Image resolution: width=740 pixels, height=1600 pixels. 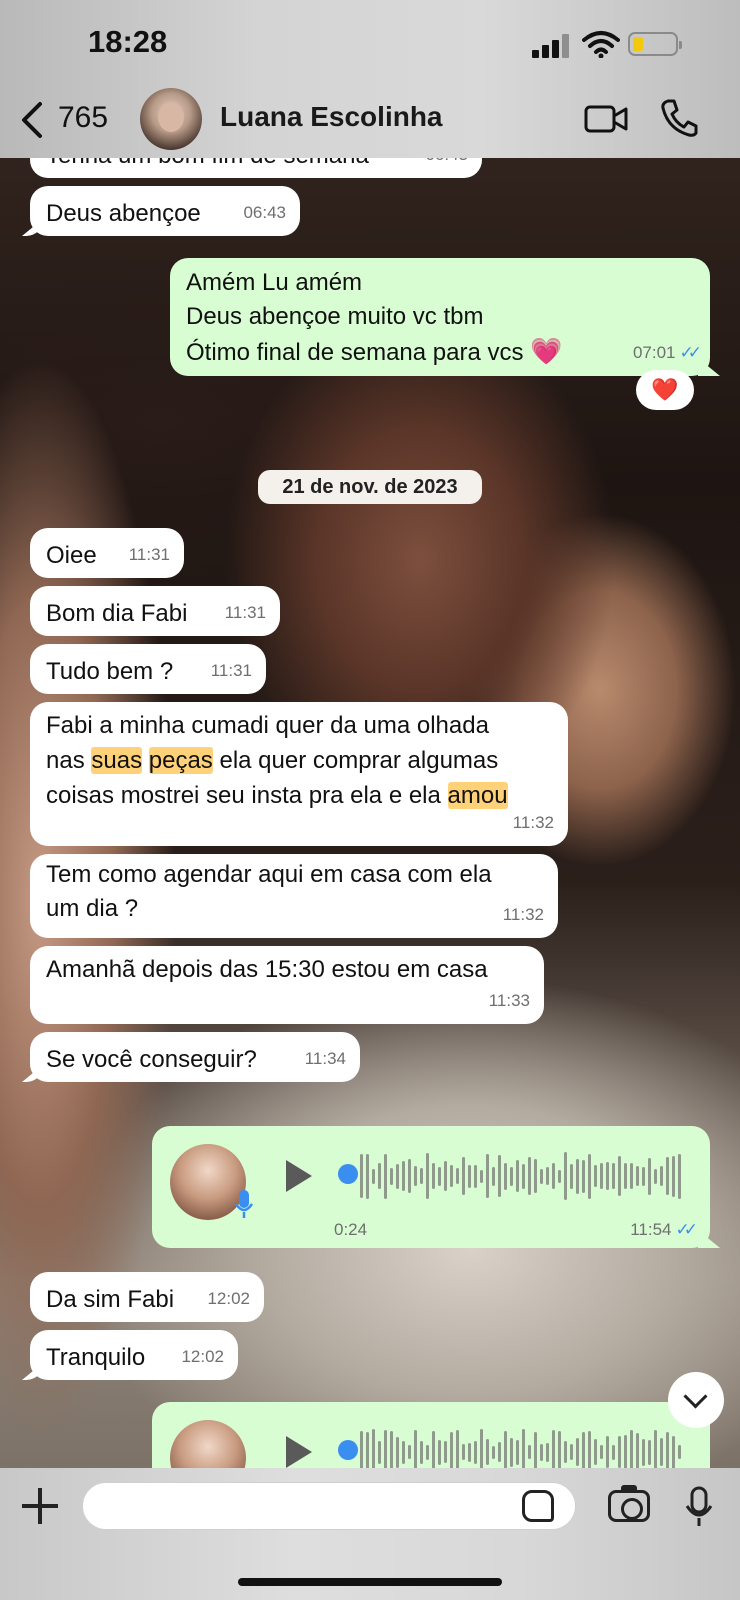 What do you see at coordinates (629, 1503) in the screenshot?
I see `camera-icon` at bounding box center [629, 1503].